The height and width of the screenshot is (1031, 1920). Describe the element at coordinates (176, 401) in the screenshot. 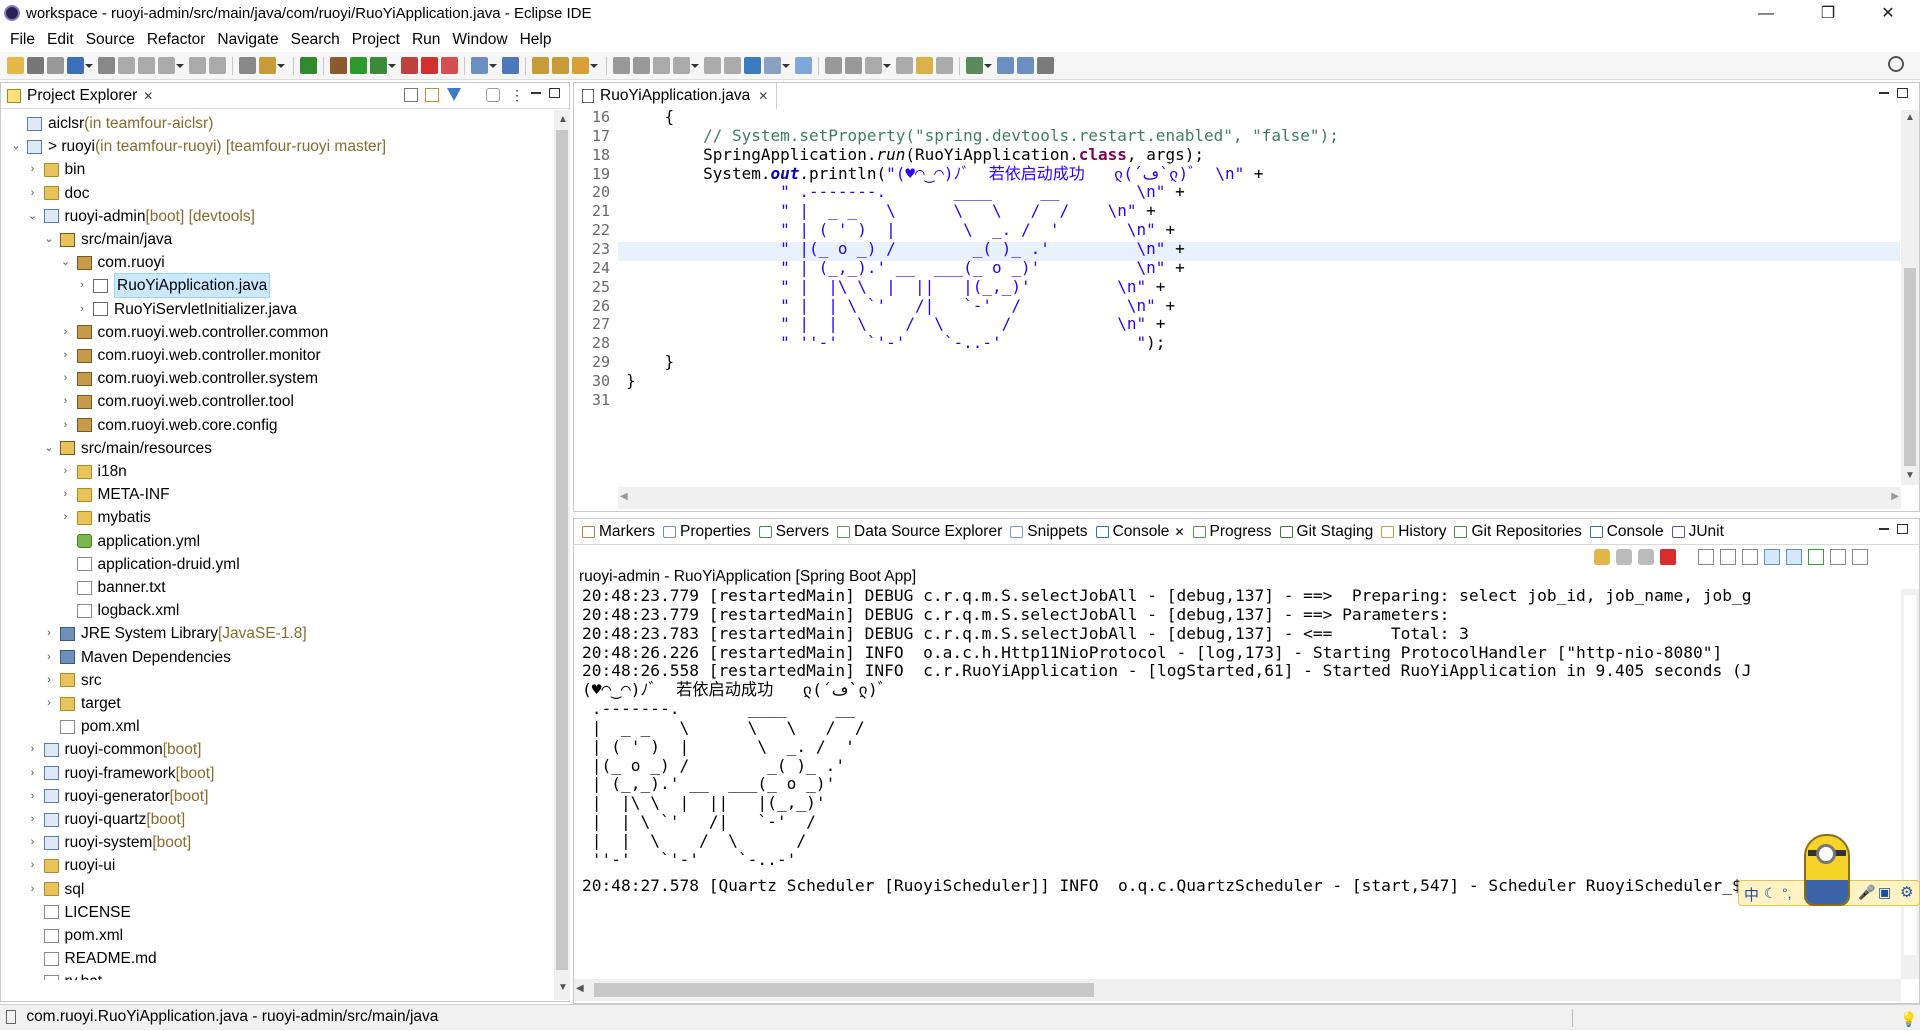

I see `tree-item: › com.ruoyi.web.controller.tool` at that location.